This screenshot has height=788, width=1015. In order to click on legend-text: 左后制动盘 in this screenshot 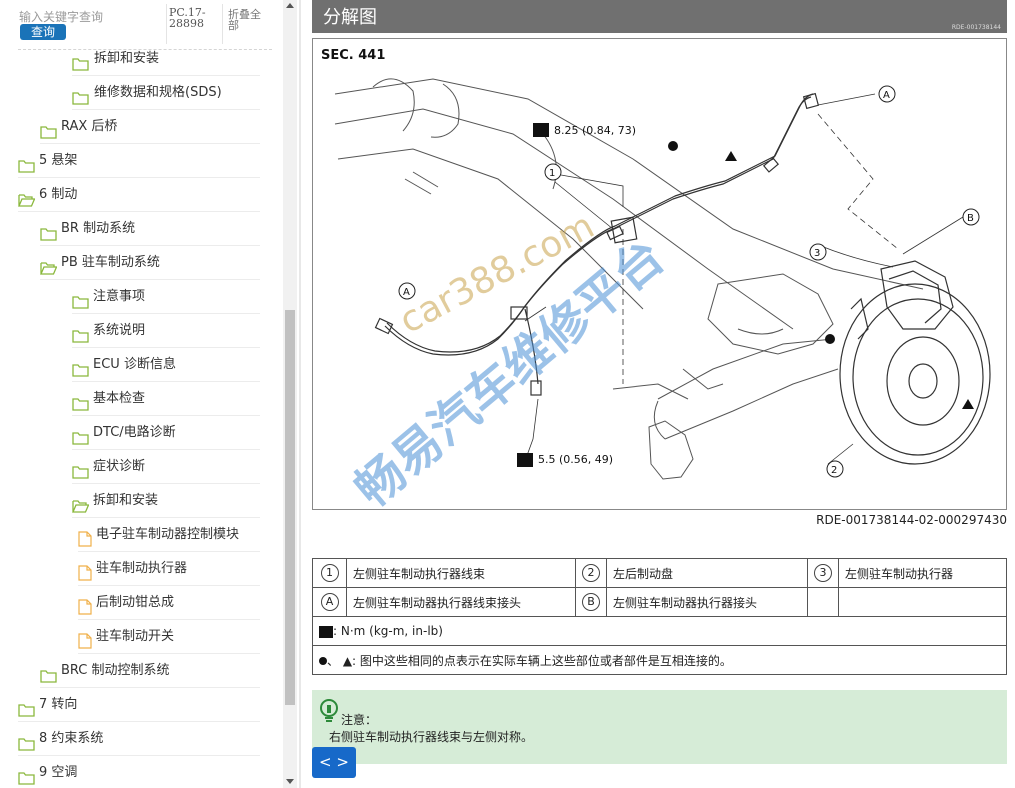, I will do `click(707, 573)`.